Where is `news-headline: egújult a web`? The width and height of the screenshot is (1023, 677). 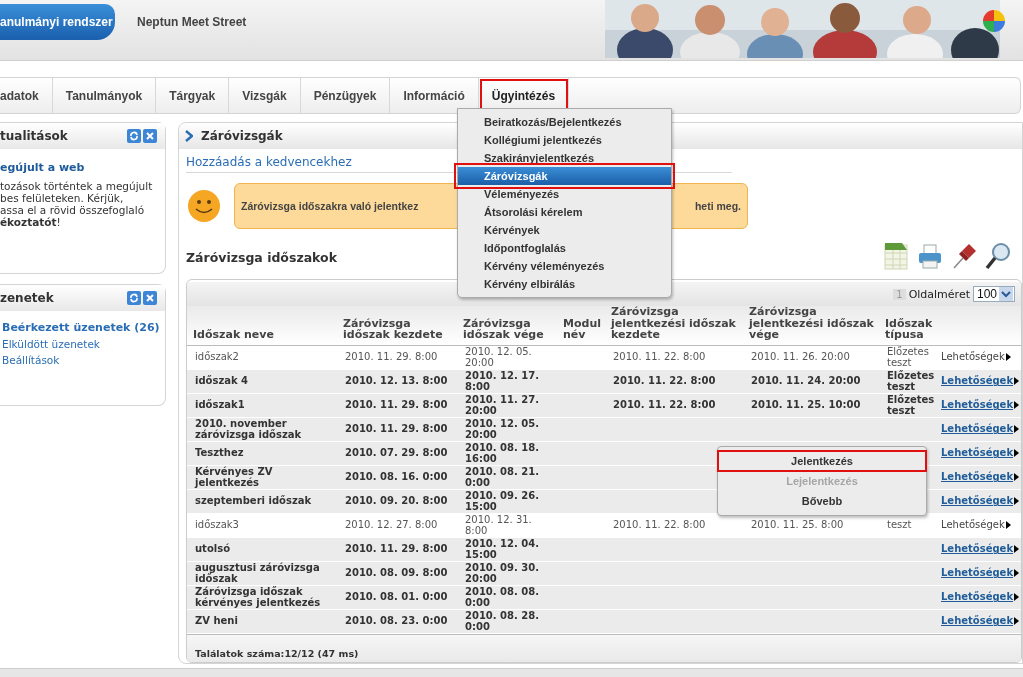
news-headline: egújult a web is located at coordinates (82, 167).